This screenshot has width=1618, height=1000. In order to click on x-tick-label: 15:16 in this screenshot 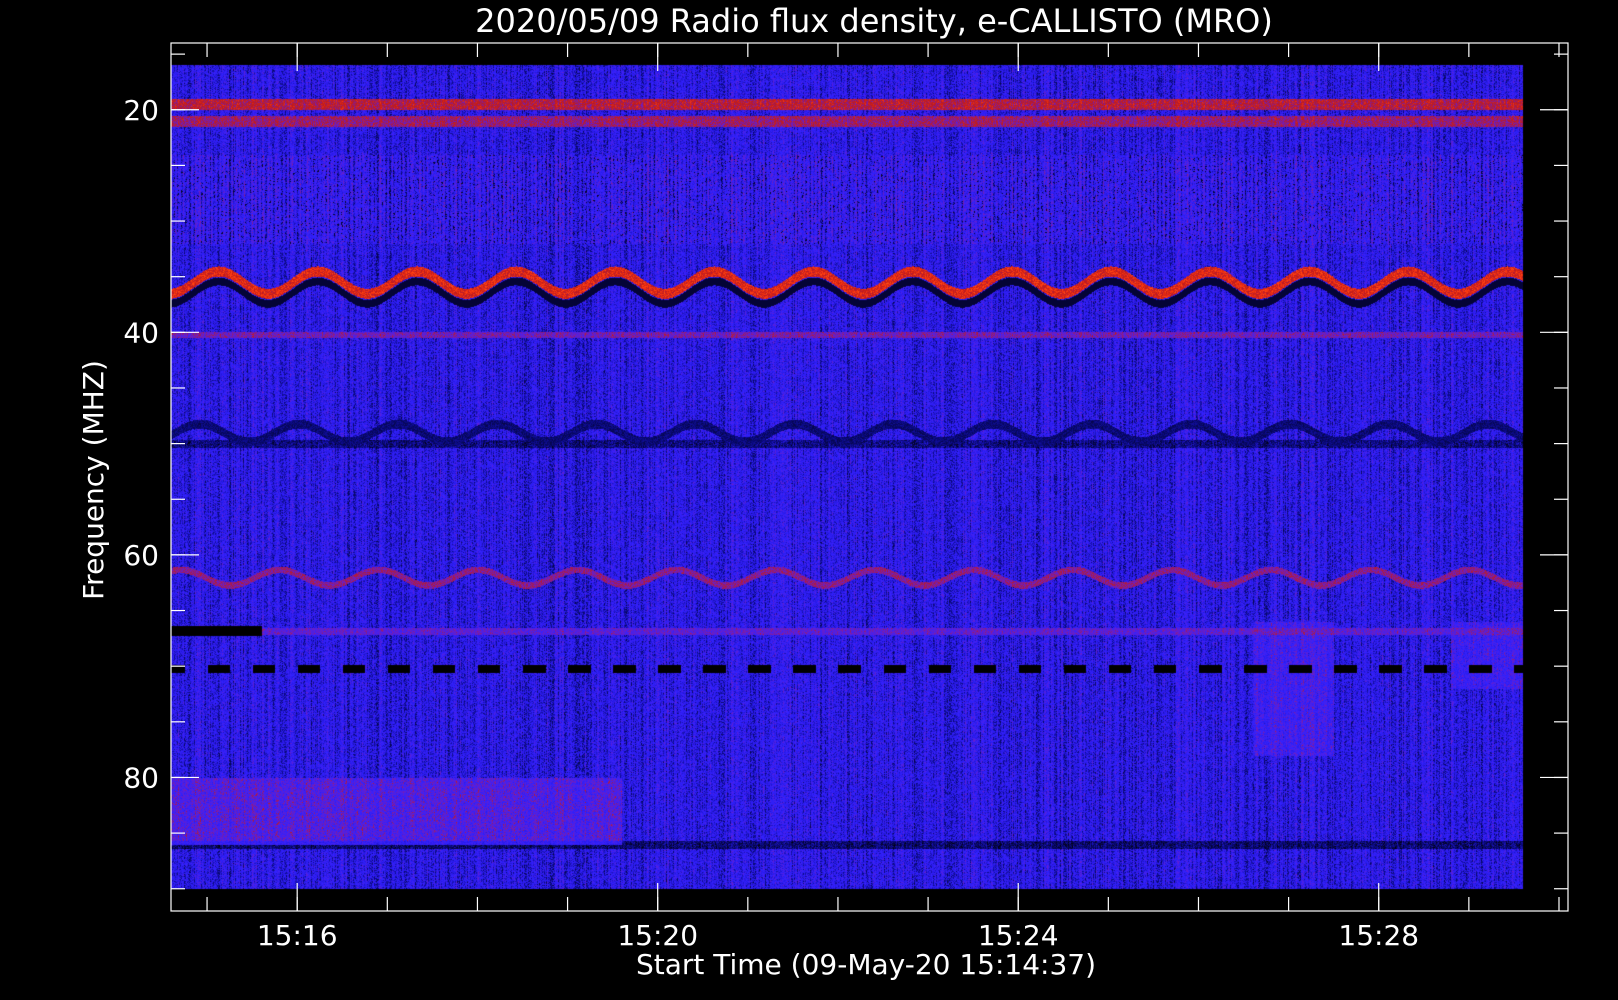, I will do `click(297, 935)`.